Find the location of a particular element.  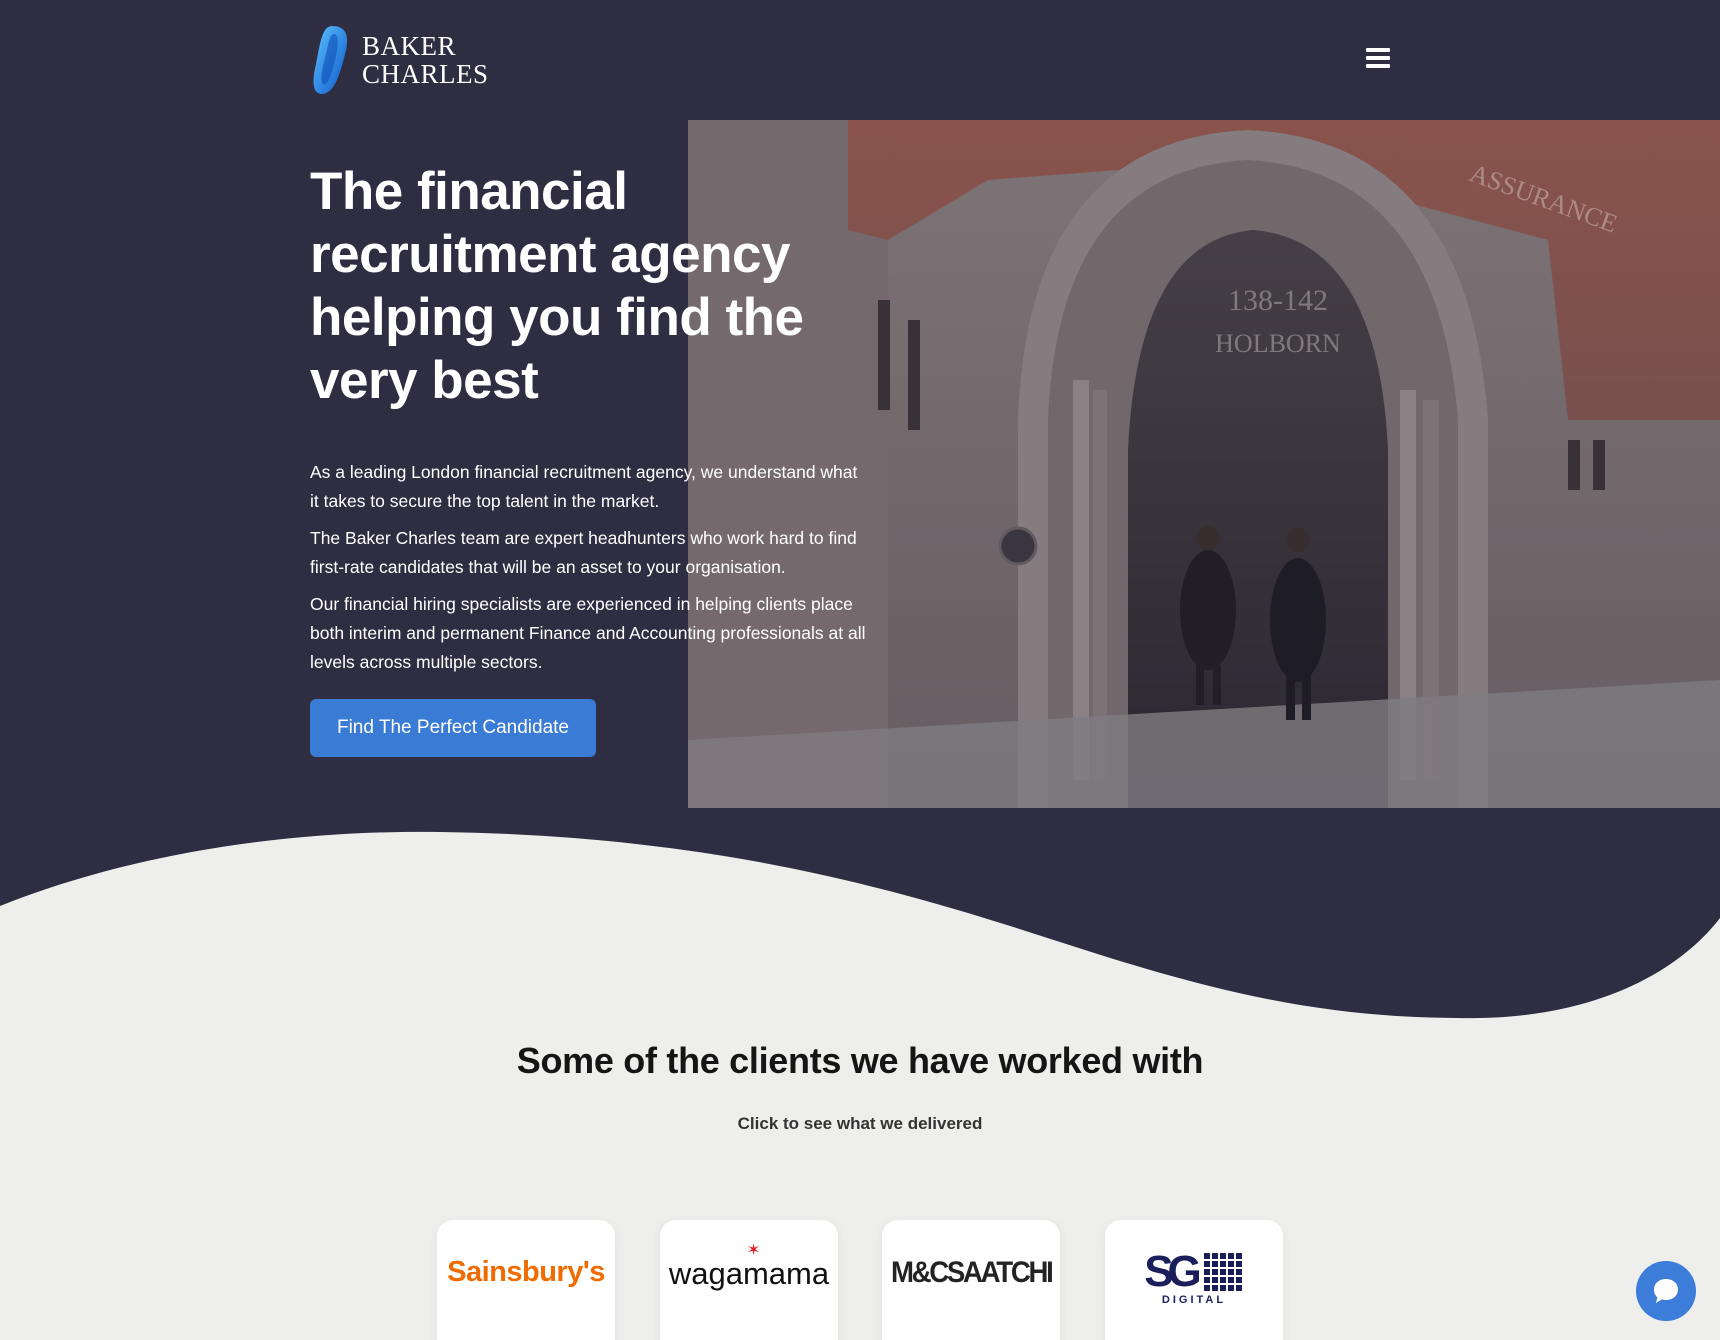

site-header: BAKER CHARLES is located at coordinates (860, 60).